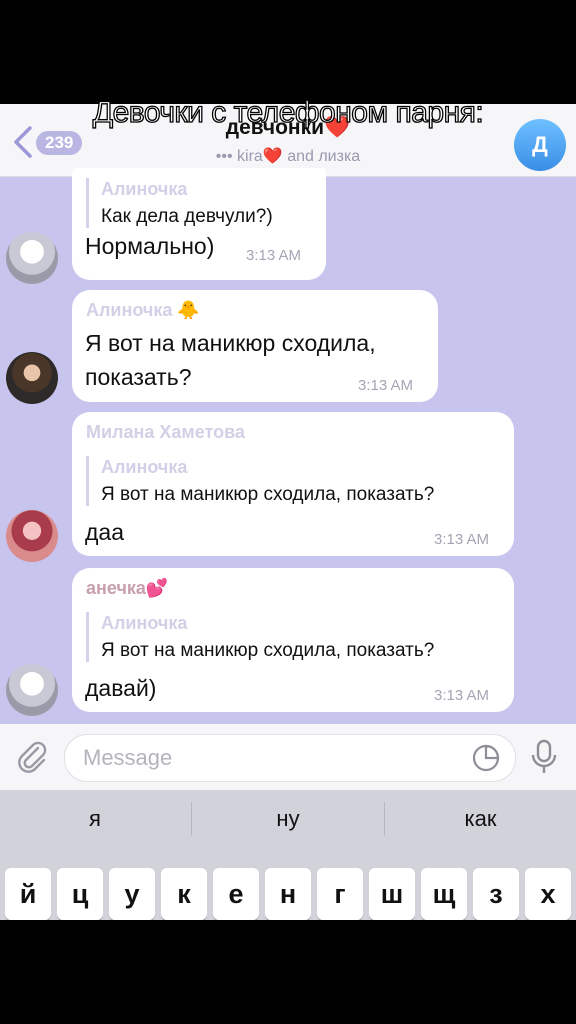 The width and height of the screenshot is (576, 1024). Describe the element at coordinates (28, 894) in the screenshot. I see `key: й` at that location.